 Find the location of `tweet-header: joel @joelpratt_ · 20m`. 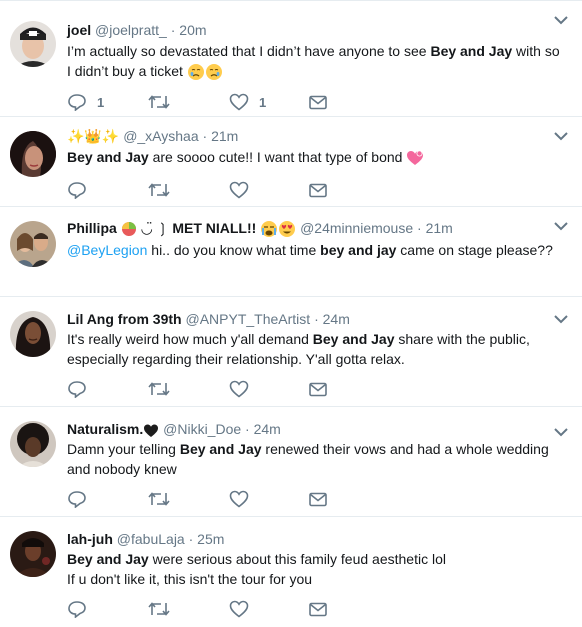

tweet-header: joel @joelpratt_ · 20m is located at coordinates (137, 30).